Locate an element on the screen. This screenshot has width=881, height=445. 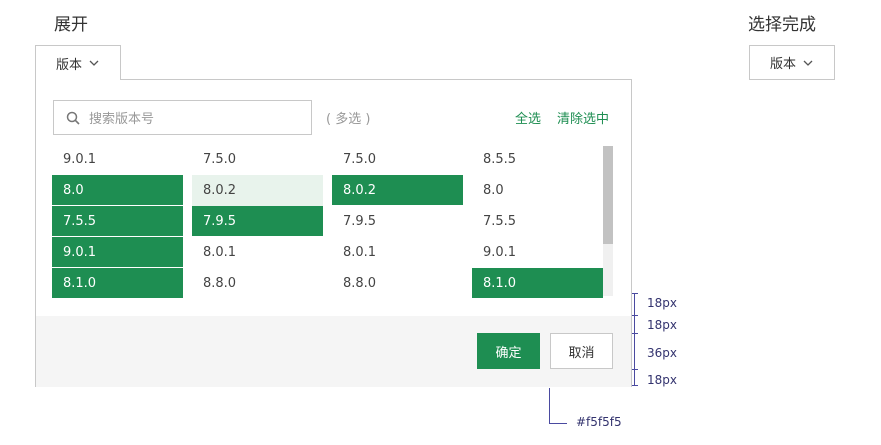
version-dropdown-closed: 版本 is located at coordinates (792, 62).